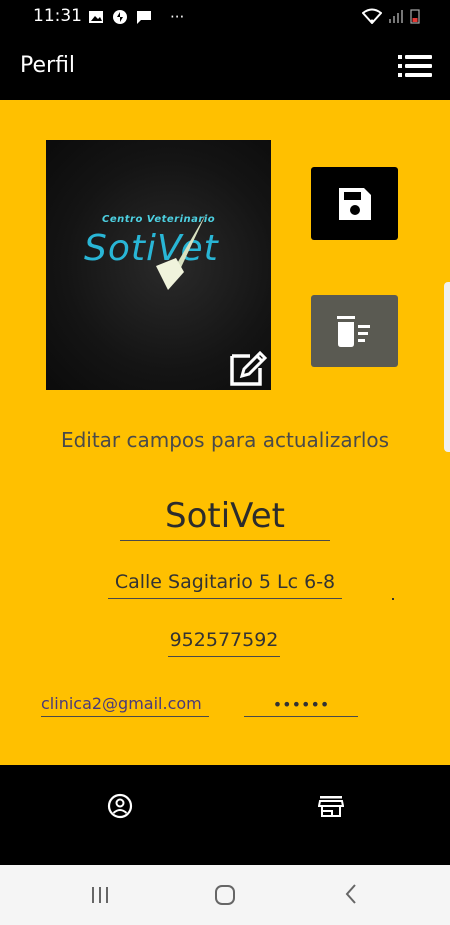 The width and height of the screenshot is (450, 925). I want to click on app-bar: Perfil, so click(225, 66).